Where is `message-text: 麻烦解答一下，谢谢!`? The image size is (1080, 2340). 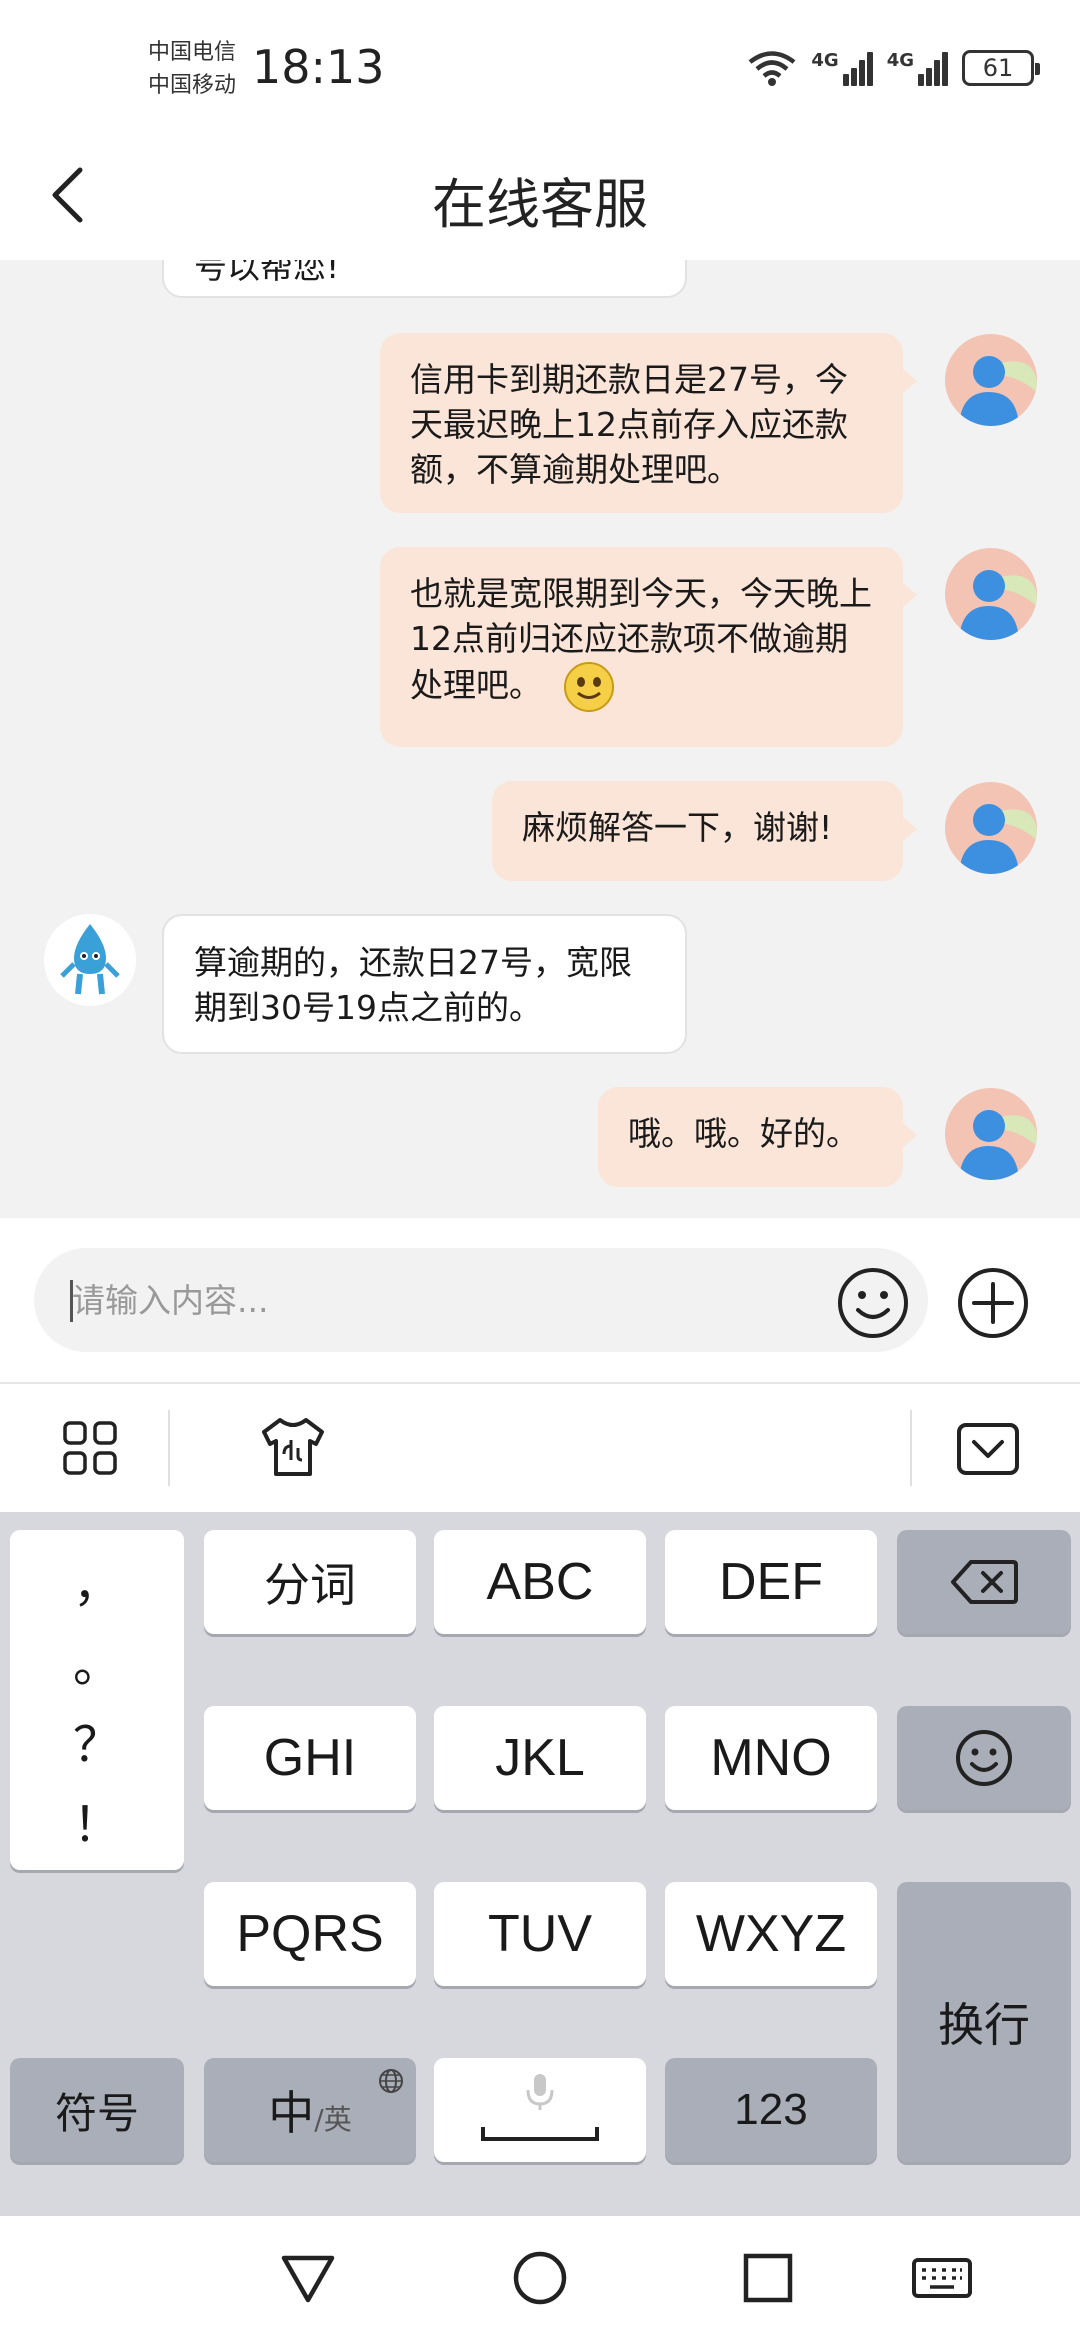 message-text: 麻烦解答一下，谢谢! is located at coordinates (677, 827).